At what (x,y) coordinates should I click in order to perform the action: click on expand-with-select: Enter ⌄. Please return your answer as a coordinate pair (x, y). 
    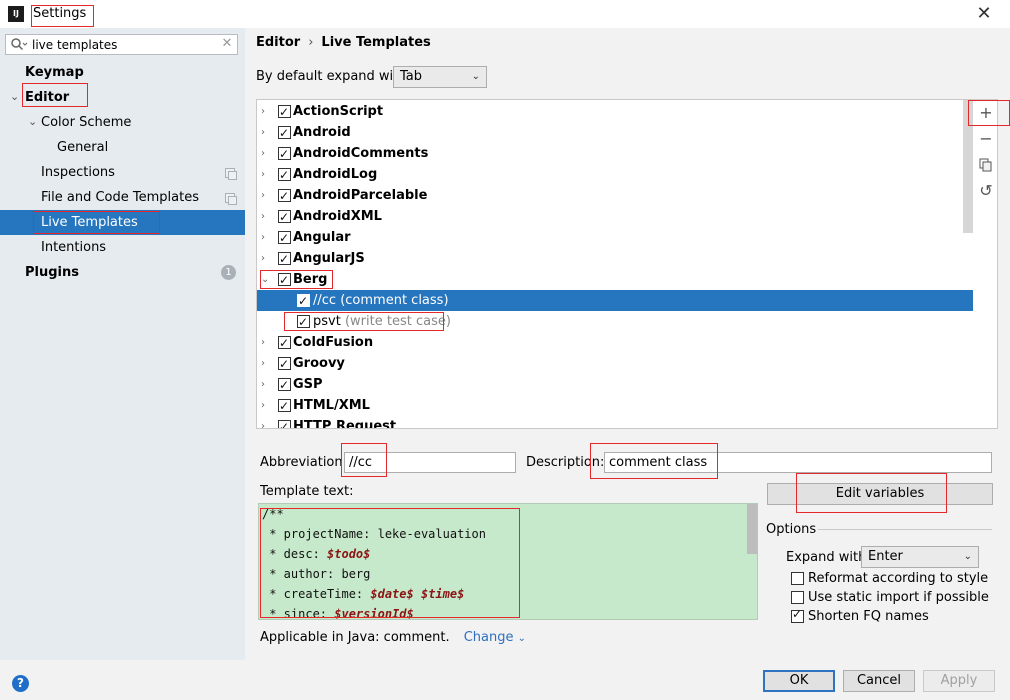
    Looking at the image, I should click on (920, 557).